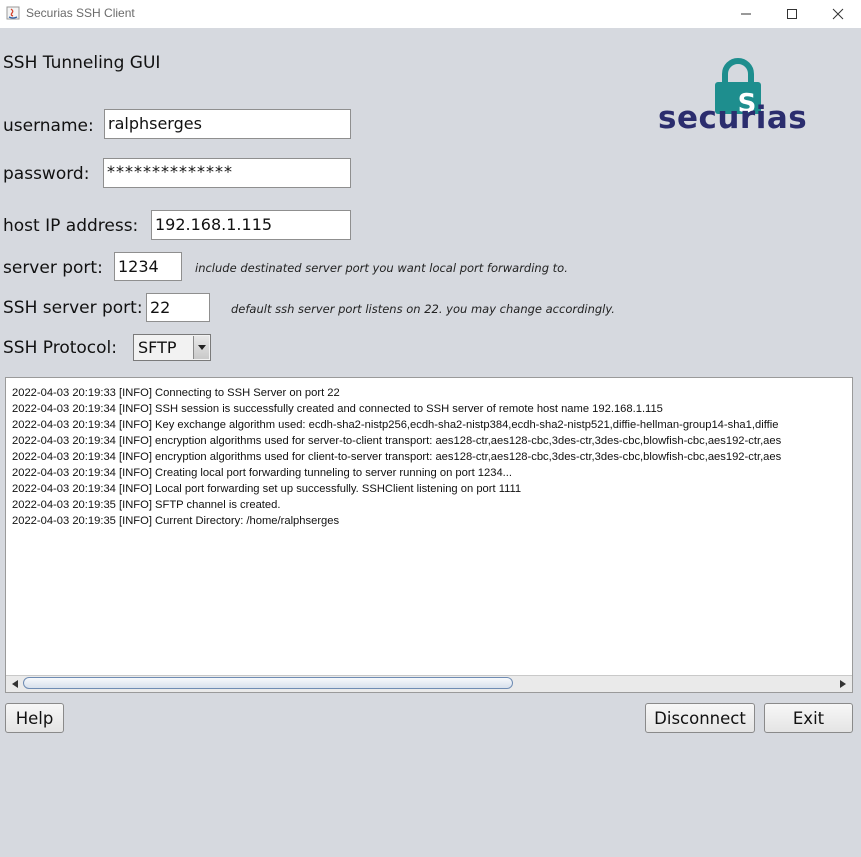 The width and height of the screenshot is (861, 857). Describe the element at coordinates (157, 347) in the screenshot. I see `protocol-selected-value: SFTP` at that location.